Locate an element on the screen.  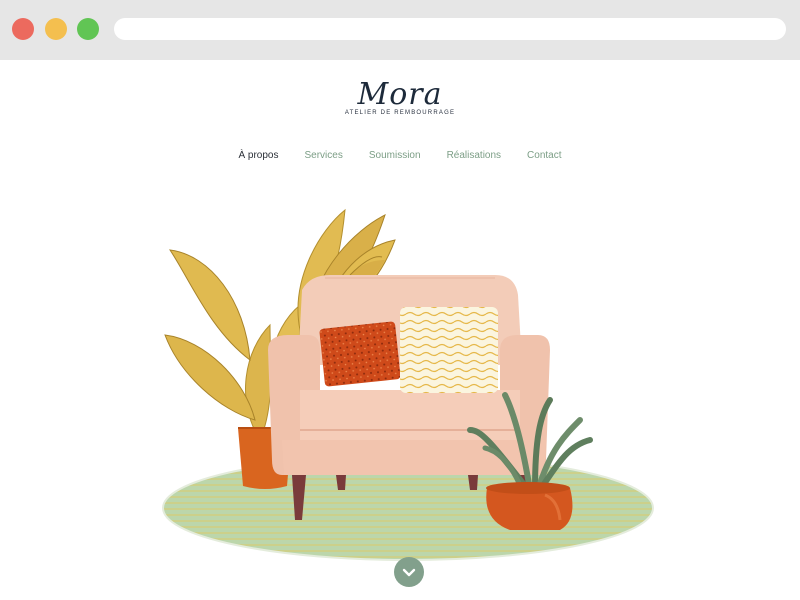
zoom-window-button is located at coordinates (88, 29).